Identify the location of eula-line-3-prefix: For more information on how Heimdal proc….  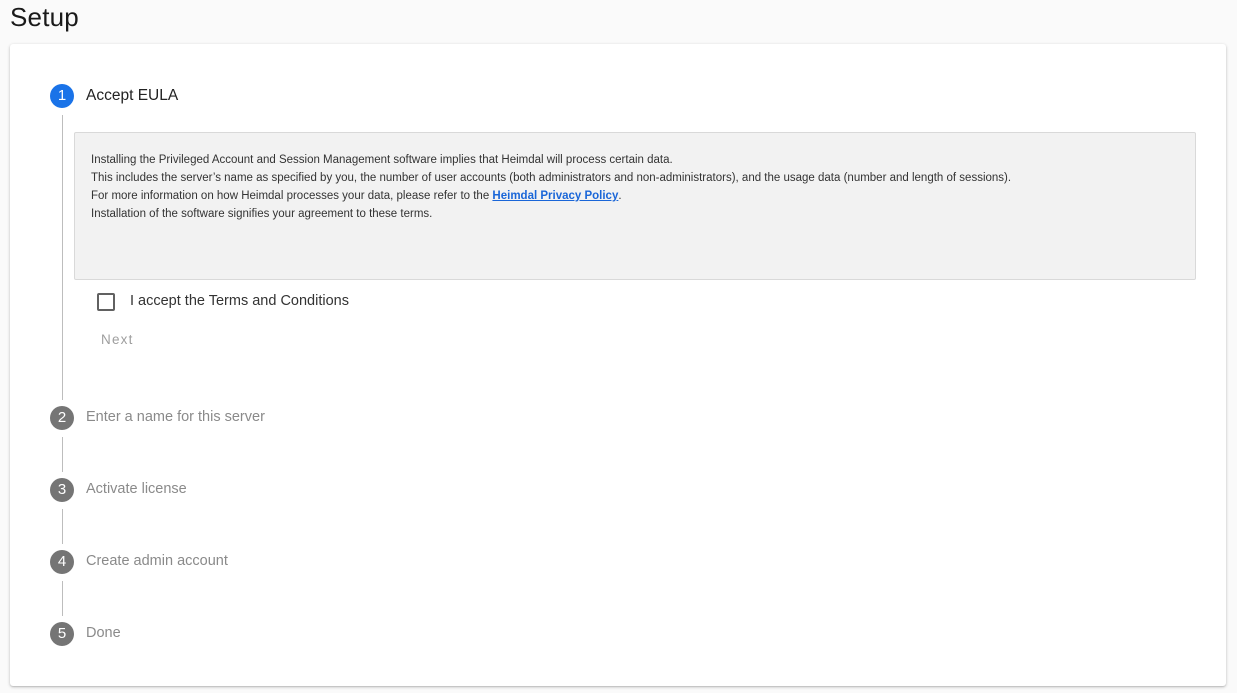
(292, 196).